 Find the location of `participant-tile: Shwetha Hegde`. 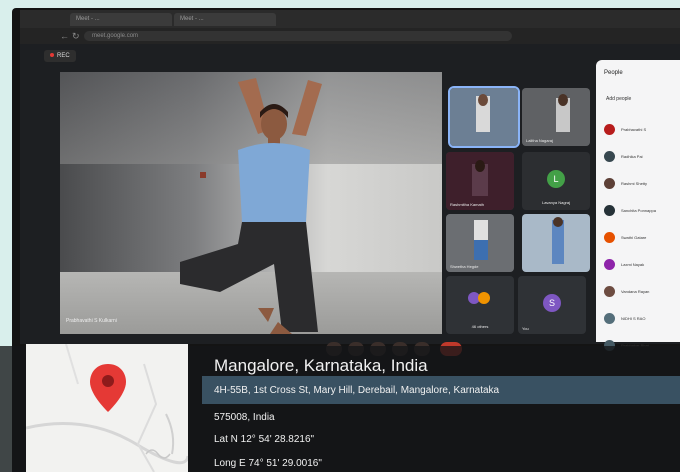

participant-tile: Shwetha Hegde is located at coordinates (480, 243).